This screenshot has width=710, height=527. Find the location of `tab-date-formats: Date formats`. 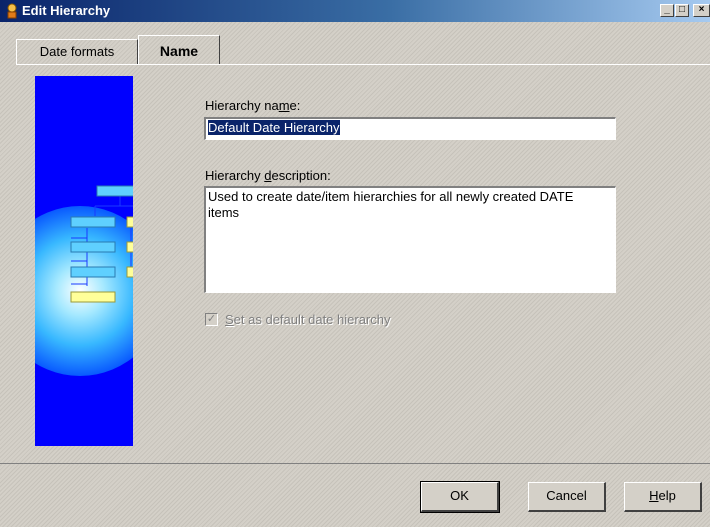

tab-date-formats: Date formats is located at coordinates (77, 52).